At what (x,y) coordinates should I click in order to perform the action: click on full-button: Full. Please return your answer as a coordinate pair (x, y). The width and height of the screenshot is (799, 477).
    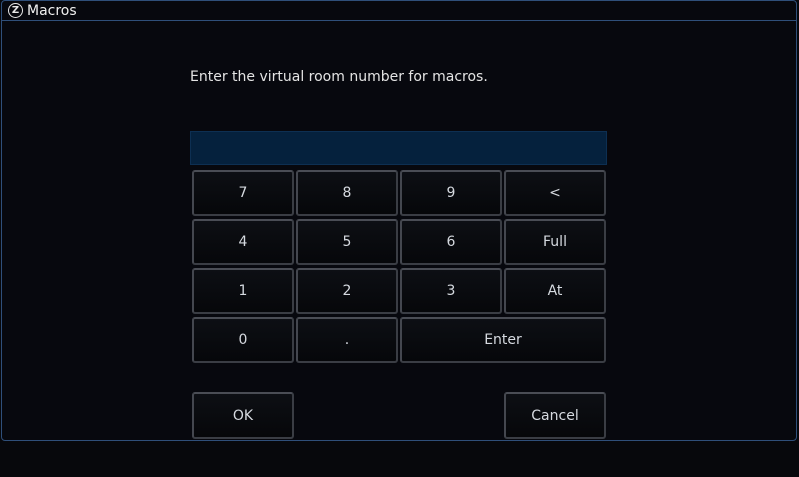
    Looking at the image, I should click on (555, 242).